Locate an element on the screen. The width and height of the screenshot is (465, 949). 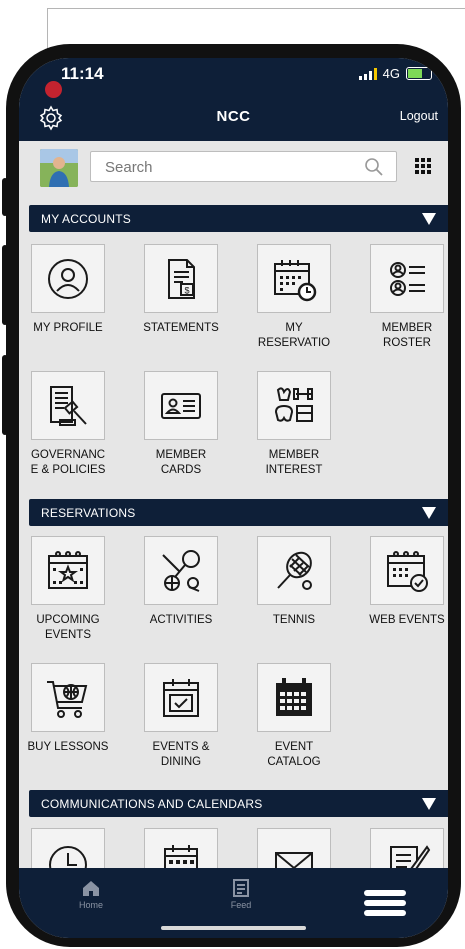
tile-label: EVENTS & DINING is located at coordinates (181, 754).